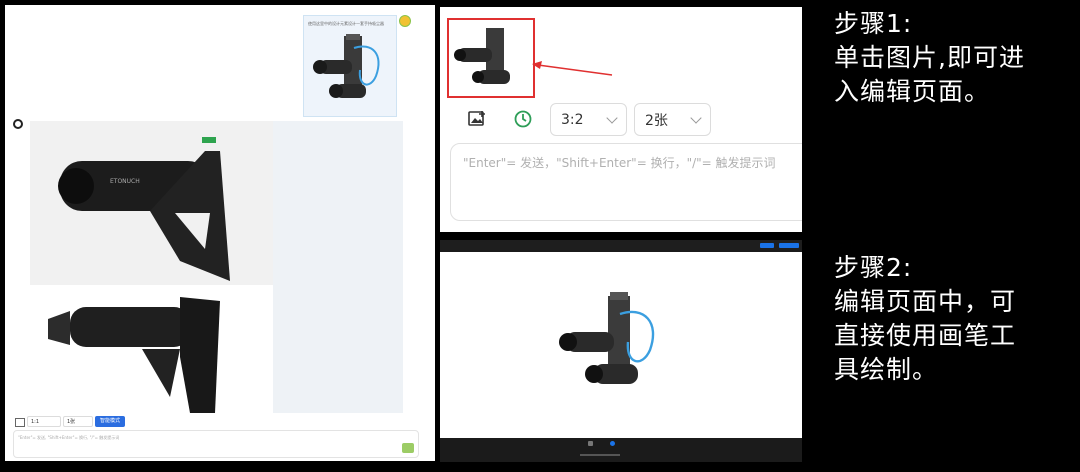  Describe the element at coordinates (346, 23) in the screenshot. I see `user-prompt-text: 使用这里中的设计元素设计一套手持吸尘器` at that location.